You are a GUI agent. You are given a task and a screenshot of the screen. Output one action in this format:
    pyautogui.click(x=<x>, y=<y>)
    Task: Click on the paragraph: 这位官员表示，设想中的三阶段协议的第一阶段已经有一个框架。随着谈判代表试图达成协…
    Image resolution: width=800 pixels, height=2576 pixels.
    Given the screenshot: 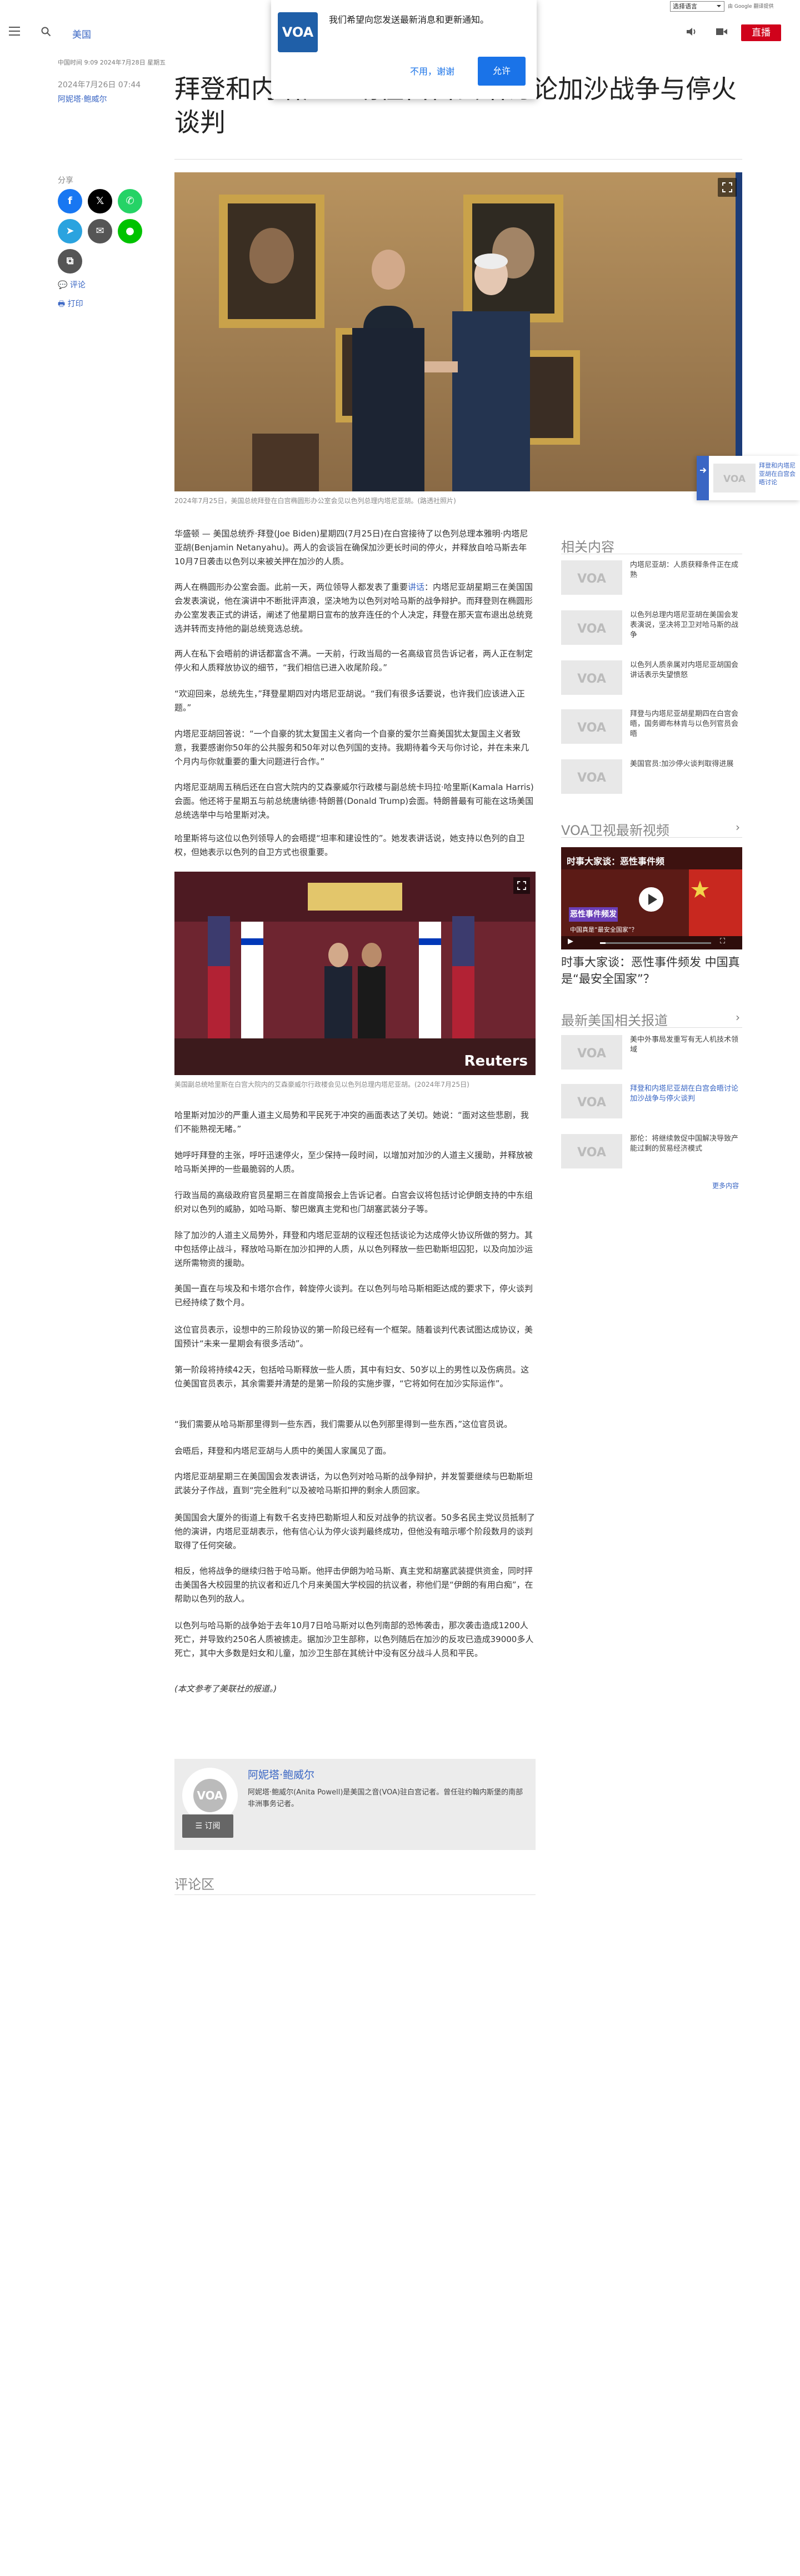 What is the action you would take?
    pyautogui.click(x=354, y=1337)
    